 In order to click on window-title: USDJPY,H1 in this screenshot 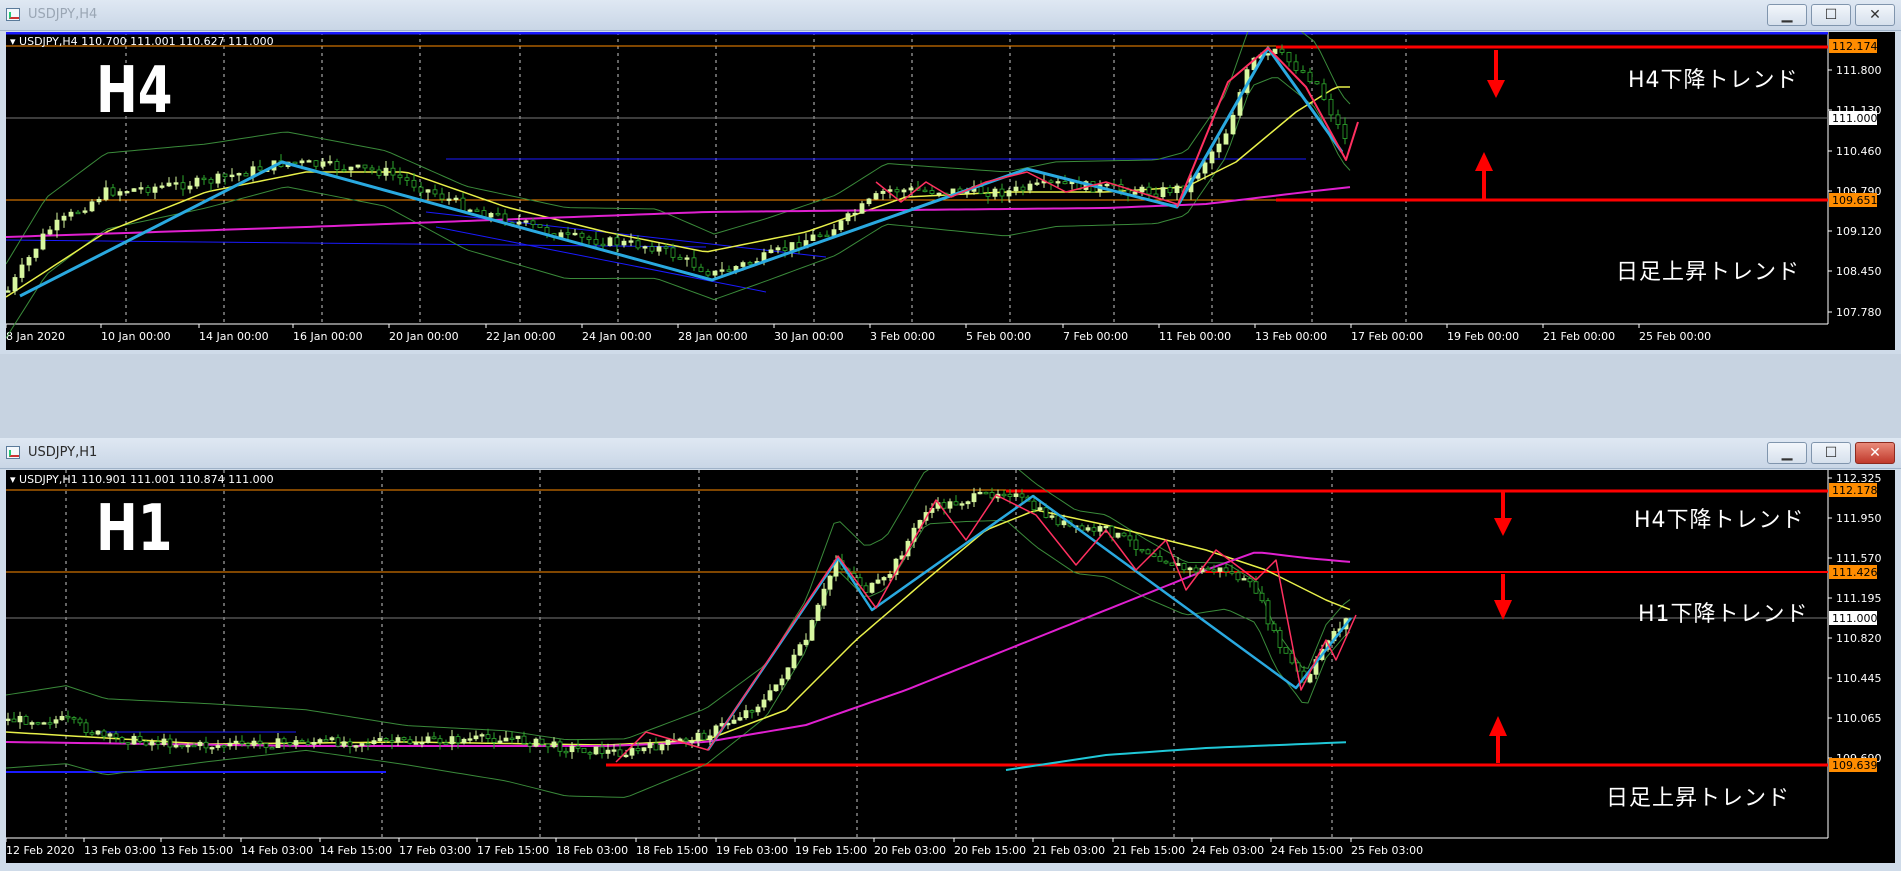, I will do `click(63, 452)`.